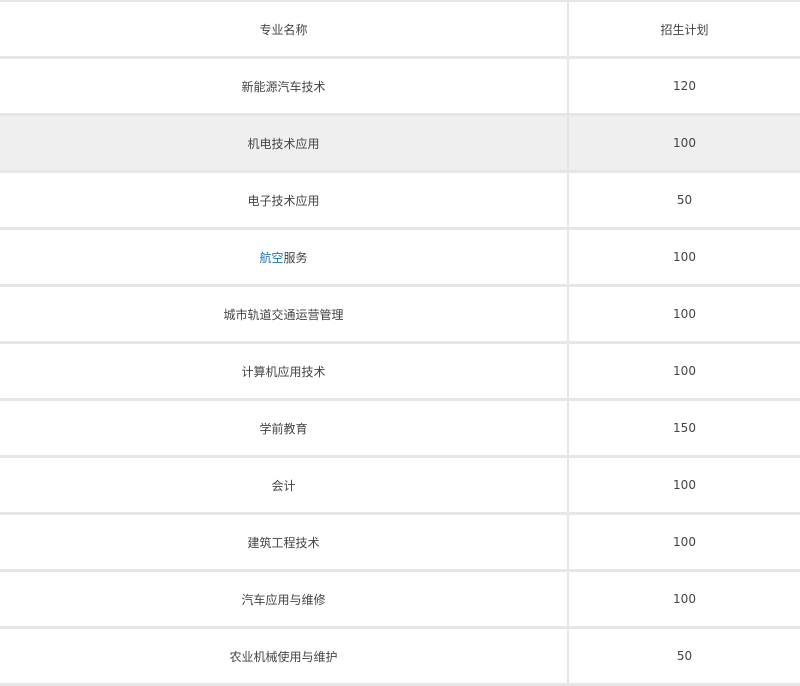 This screenshot has height=686, width=800. Describe the element at coordinates (684, 30) in the screenshot. I see `header-enrollment-plan: 招生计划` at that location.